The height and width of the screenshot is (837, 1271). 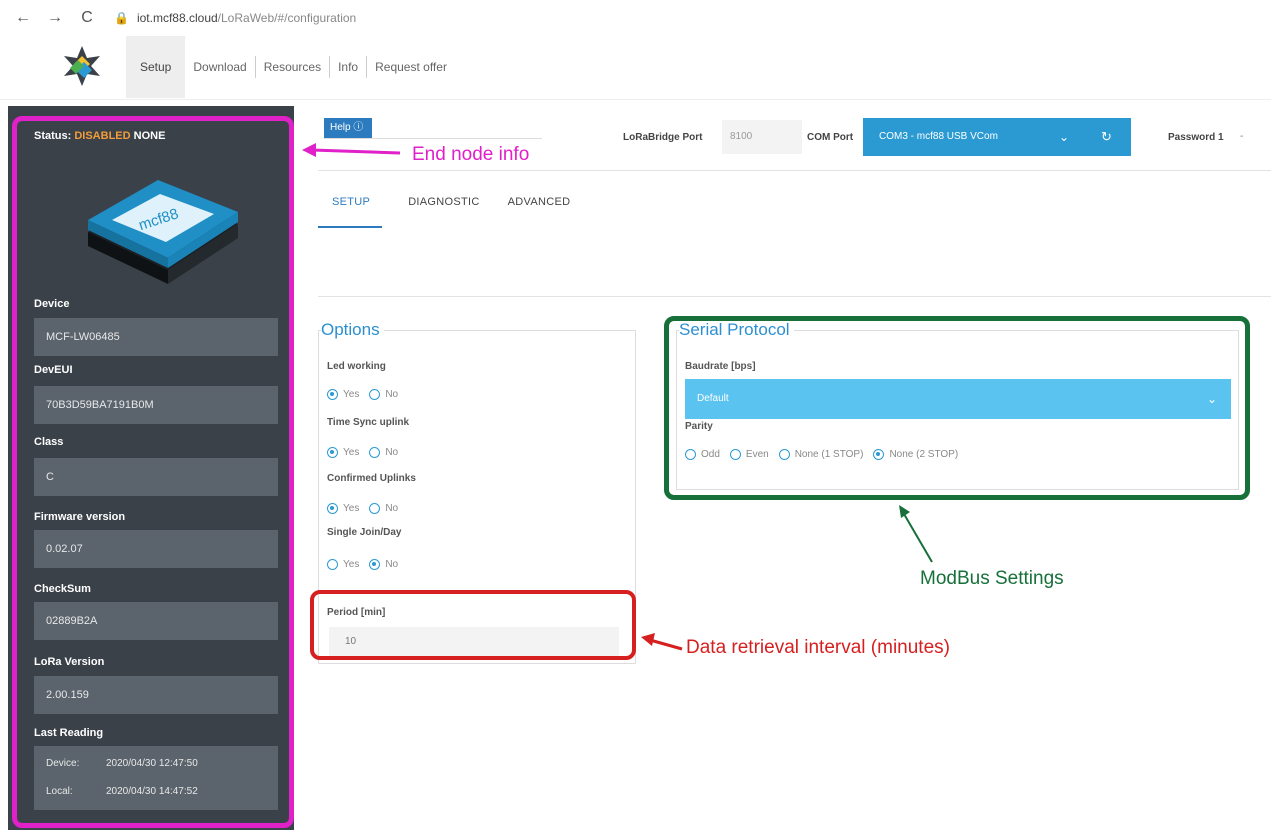 I want to click on section-divider, so click(x=794, y=296).